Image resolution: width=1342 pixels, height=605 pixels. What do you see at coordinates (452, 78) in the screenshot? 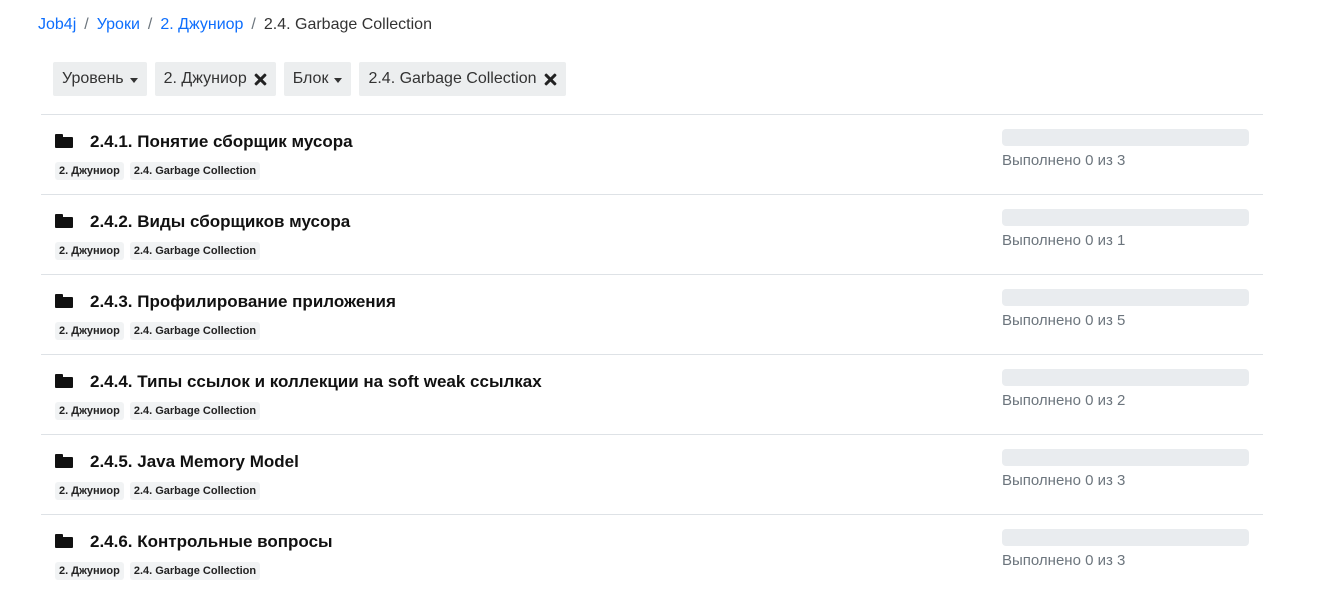
I see `block-filter-value: 2.4. Garbage Collection` at bounding box center [452, 78].